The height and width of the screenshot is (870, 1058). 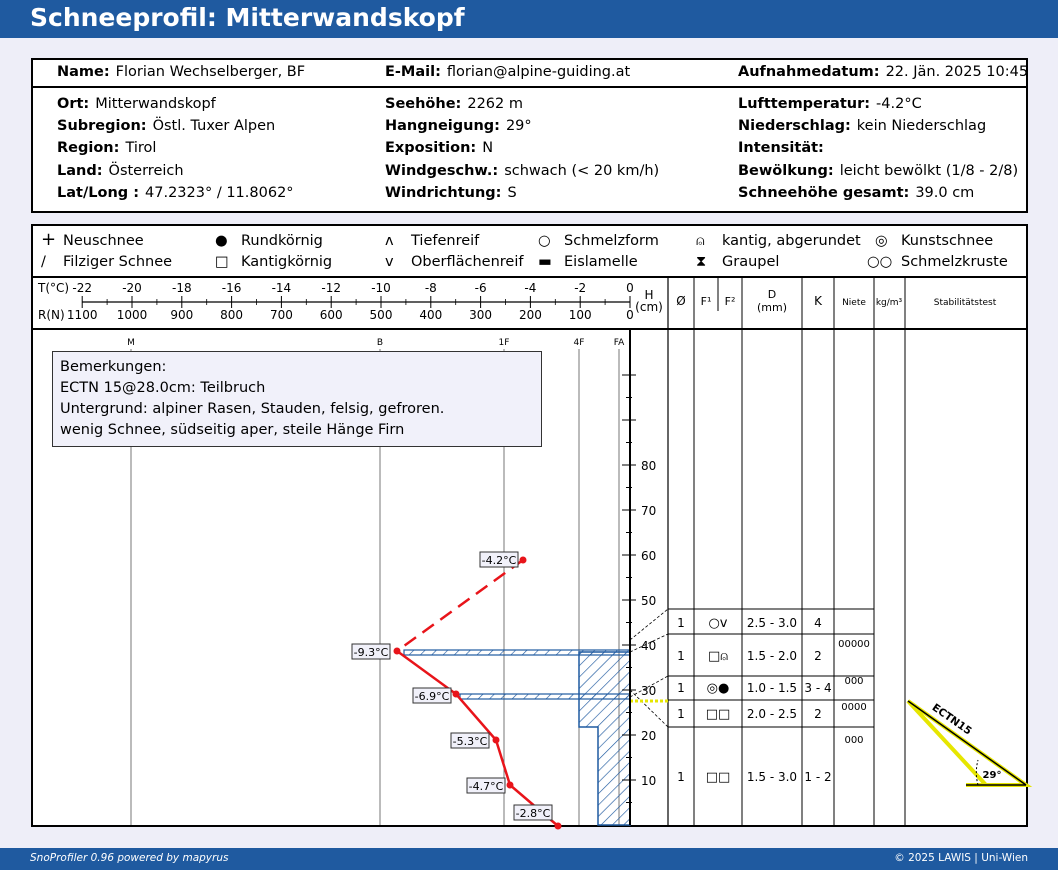 I want to click on table-header: F¹, so click(x=706, y=301).